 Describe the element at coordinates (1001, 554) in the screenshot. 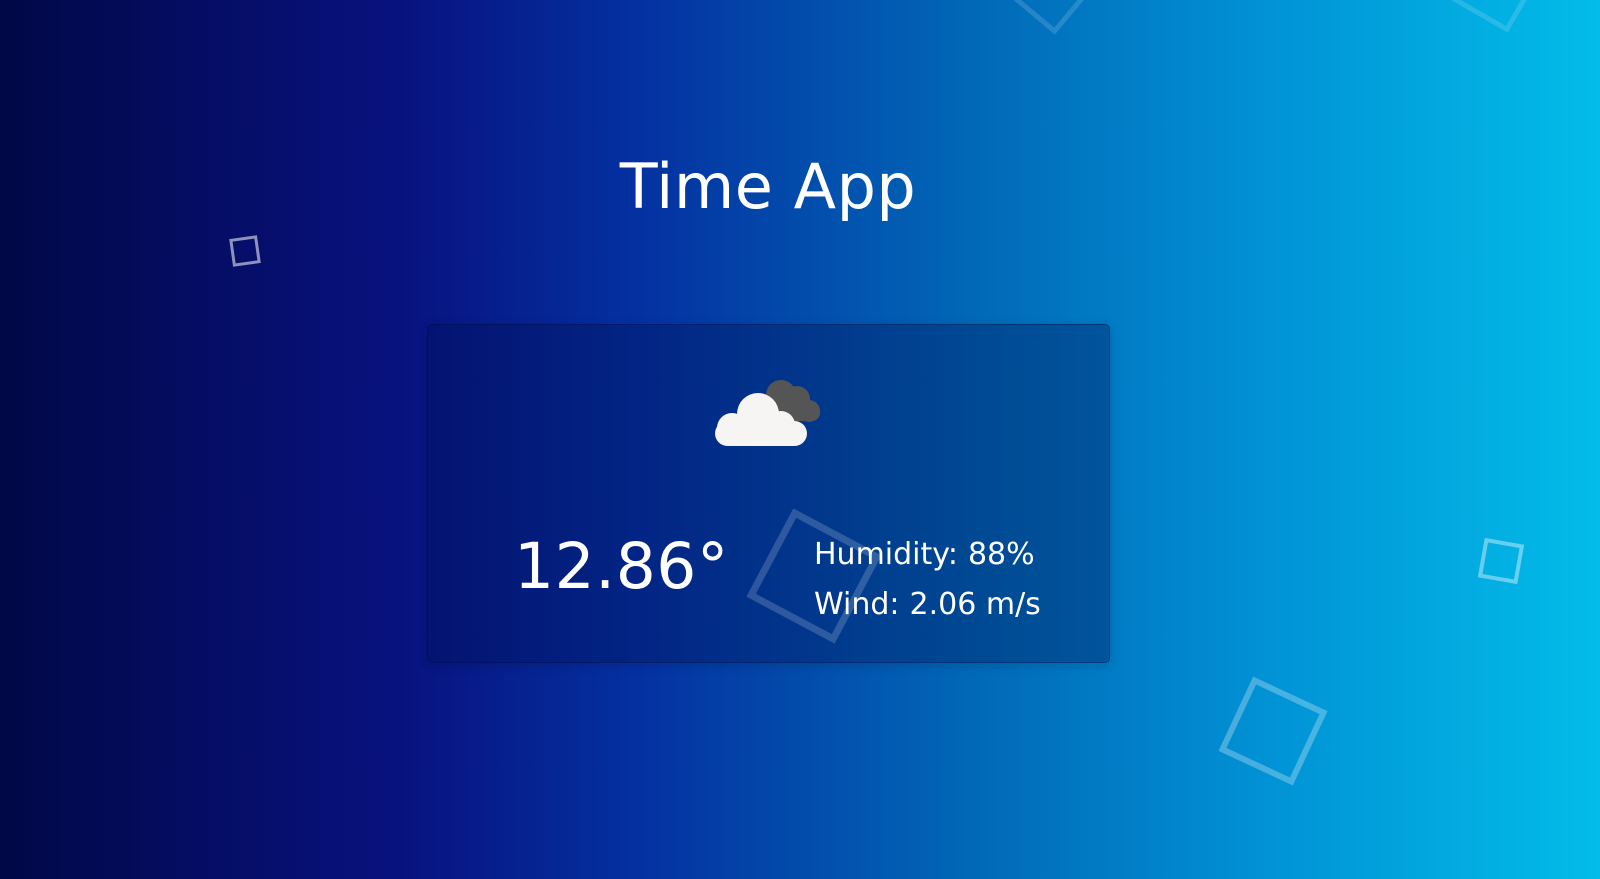

I see `humidity-value: 88%` at that location.